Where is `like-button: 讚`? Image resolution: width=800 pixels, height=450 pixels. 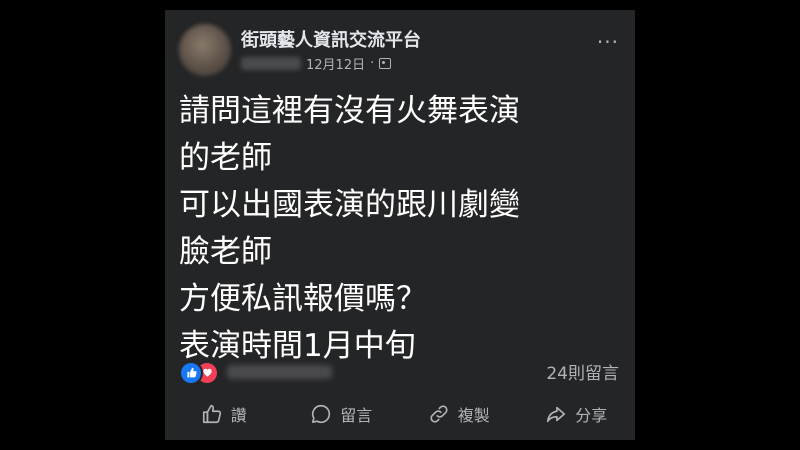 like-button: 讚 is located at coordinates (224, 414).